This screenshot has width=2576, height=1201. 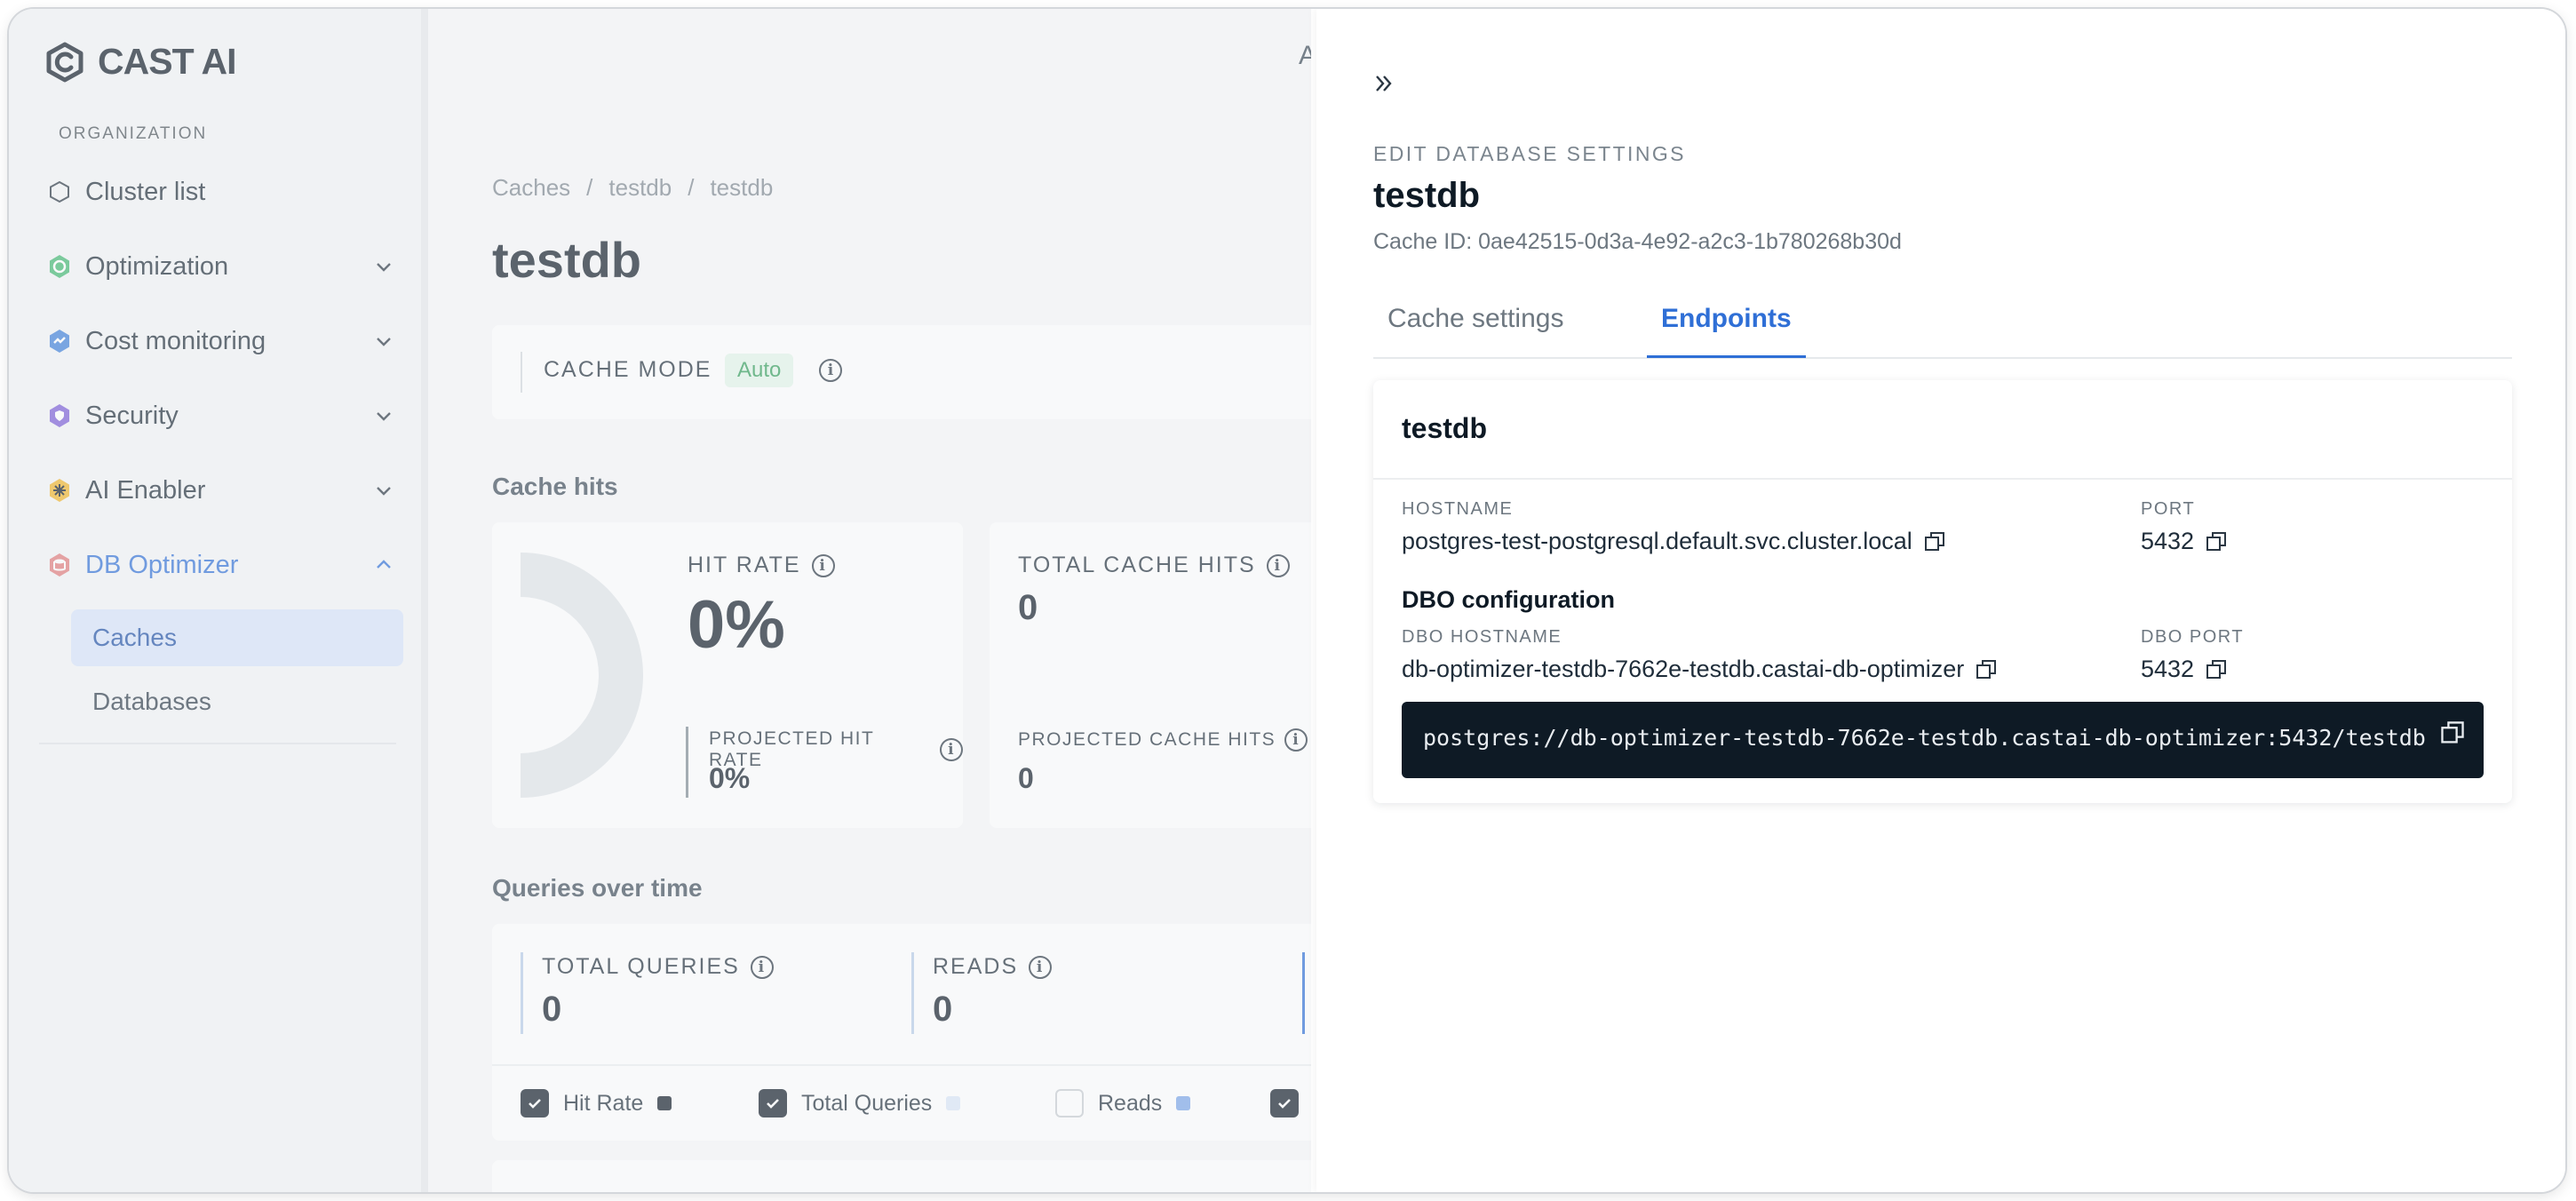 I want to click on chevrons-right-icon, so click(x=1384, y=83).